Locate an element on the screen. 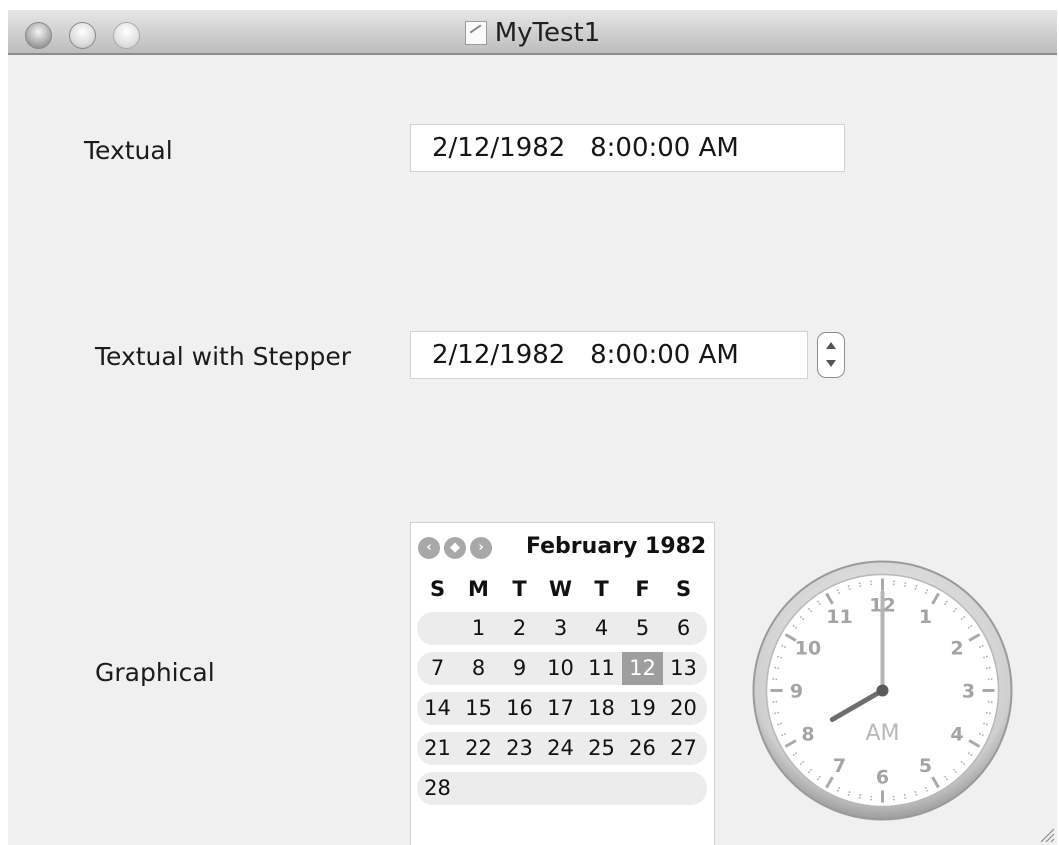 Image resolution: width=1059 pixels, height=845 pixels. calendar-day: 26 is located at coordinates (642, 748).